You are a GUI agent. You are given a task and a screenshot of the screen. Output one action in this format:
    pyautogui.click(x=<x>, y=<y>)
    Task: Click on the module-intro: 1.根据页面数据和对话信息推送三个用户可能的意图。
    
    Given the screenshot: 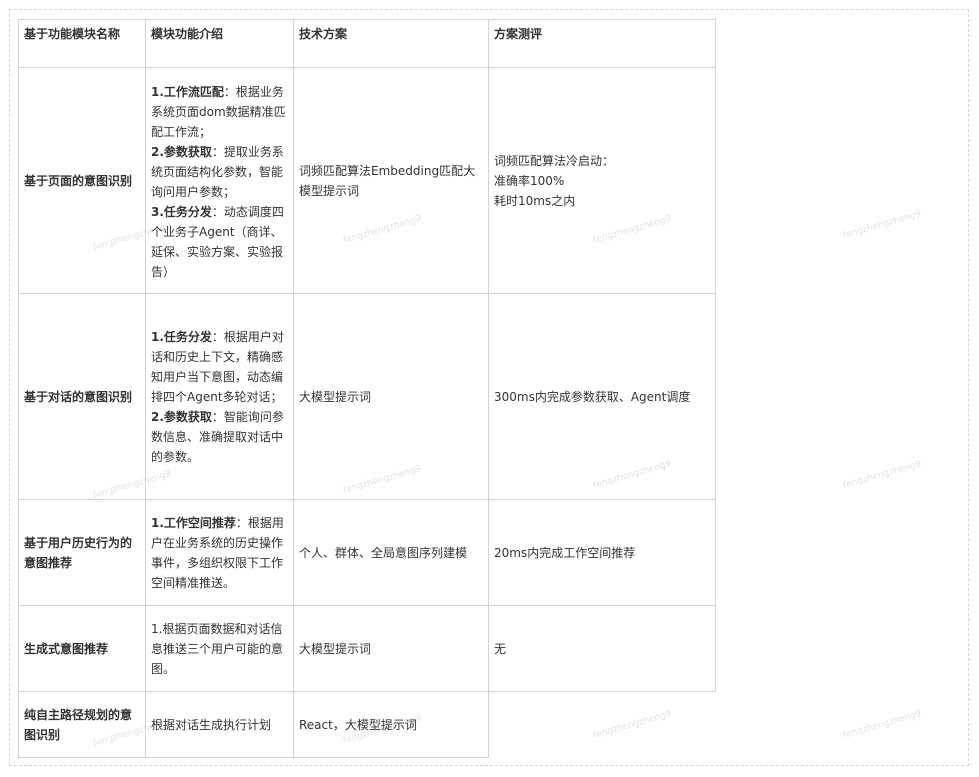 What is the action you would take?
    pyautogui.click(x=219, y=648)
    